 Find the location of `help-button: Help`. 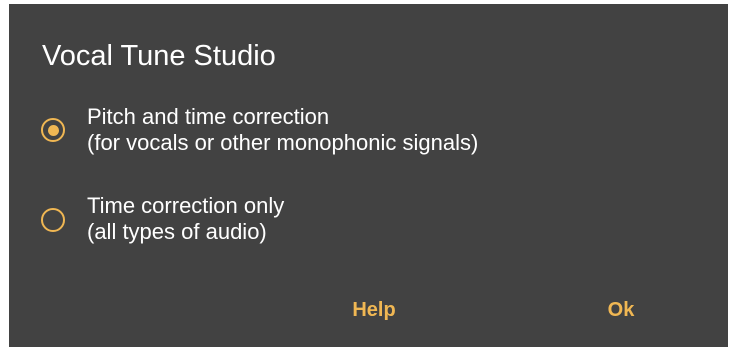

help-button: Help is located at coordinates (374, 310).